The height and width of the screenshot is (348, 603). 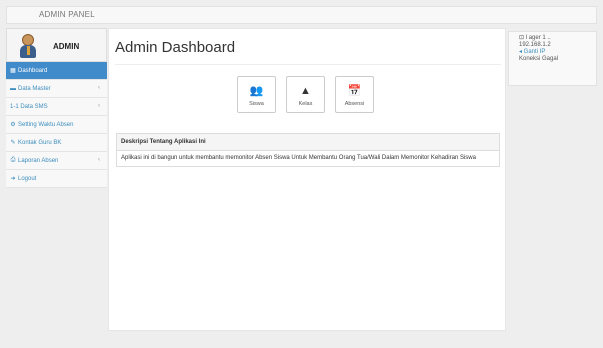 What do you see at coordinates (29, 106) in the screenshot?
I see `sidebar-item-label: 1-1 Data SMS` at bounding box center [29, 106].